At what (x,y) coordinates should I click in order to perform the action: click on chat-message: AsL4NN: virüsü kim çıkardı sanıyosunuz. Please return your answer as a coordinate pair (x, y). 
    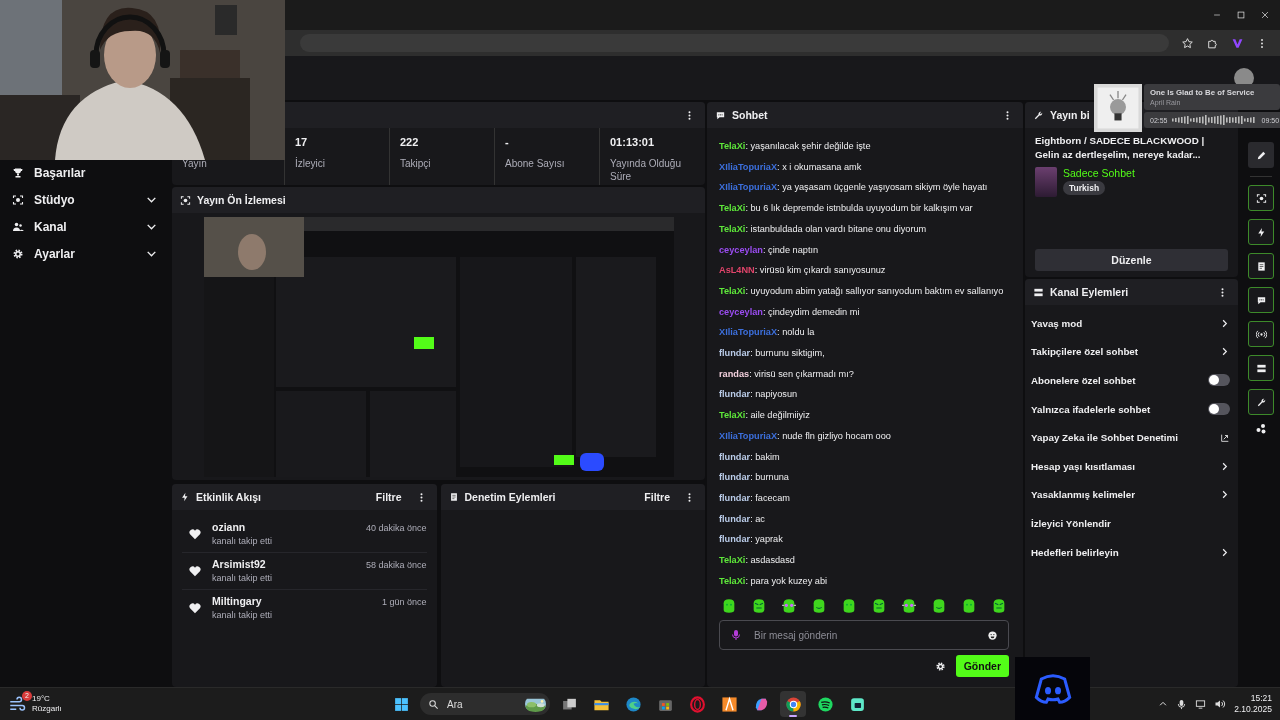
    Looking at the image, I should click on (803, 271).